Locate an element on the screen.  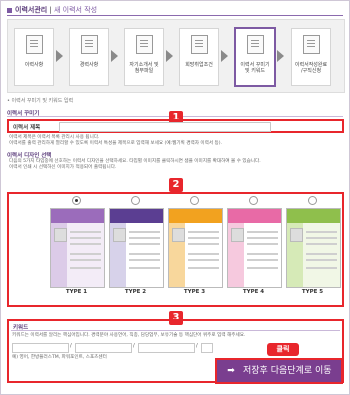
page-note: • 이력서 꾸미기 및 키워드 입력 is located at coordinates (40, 101).